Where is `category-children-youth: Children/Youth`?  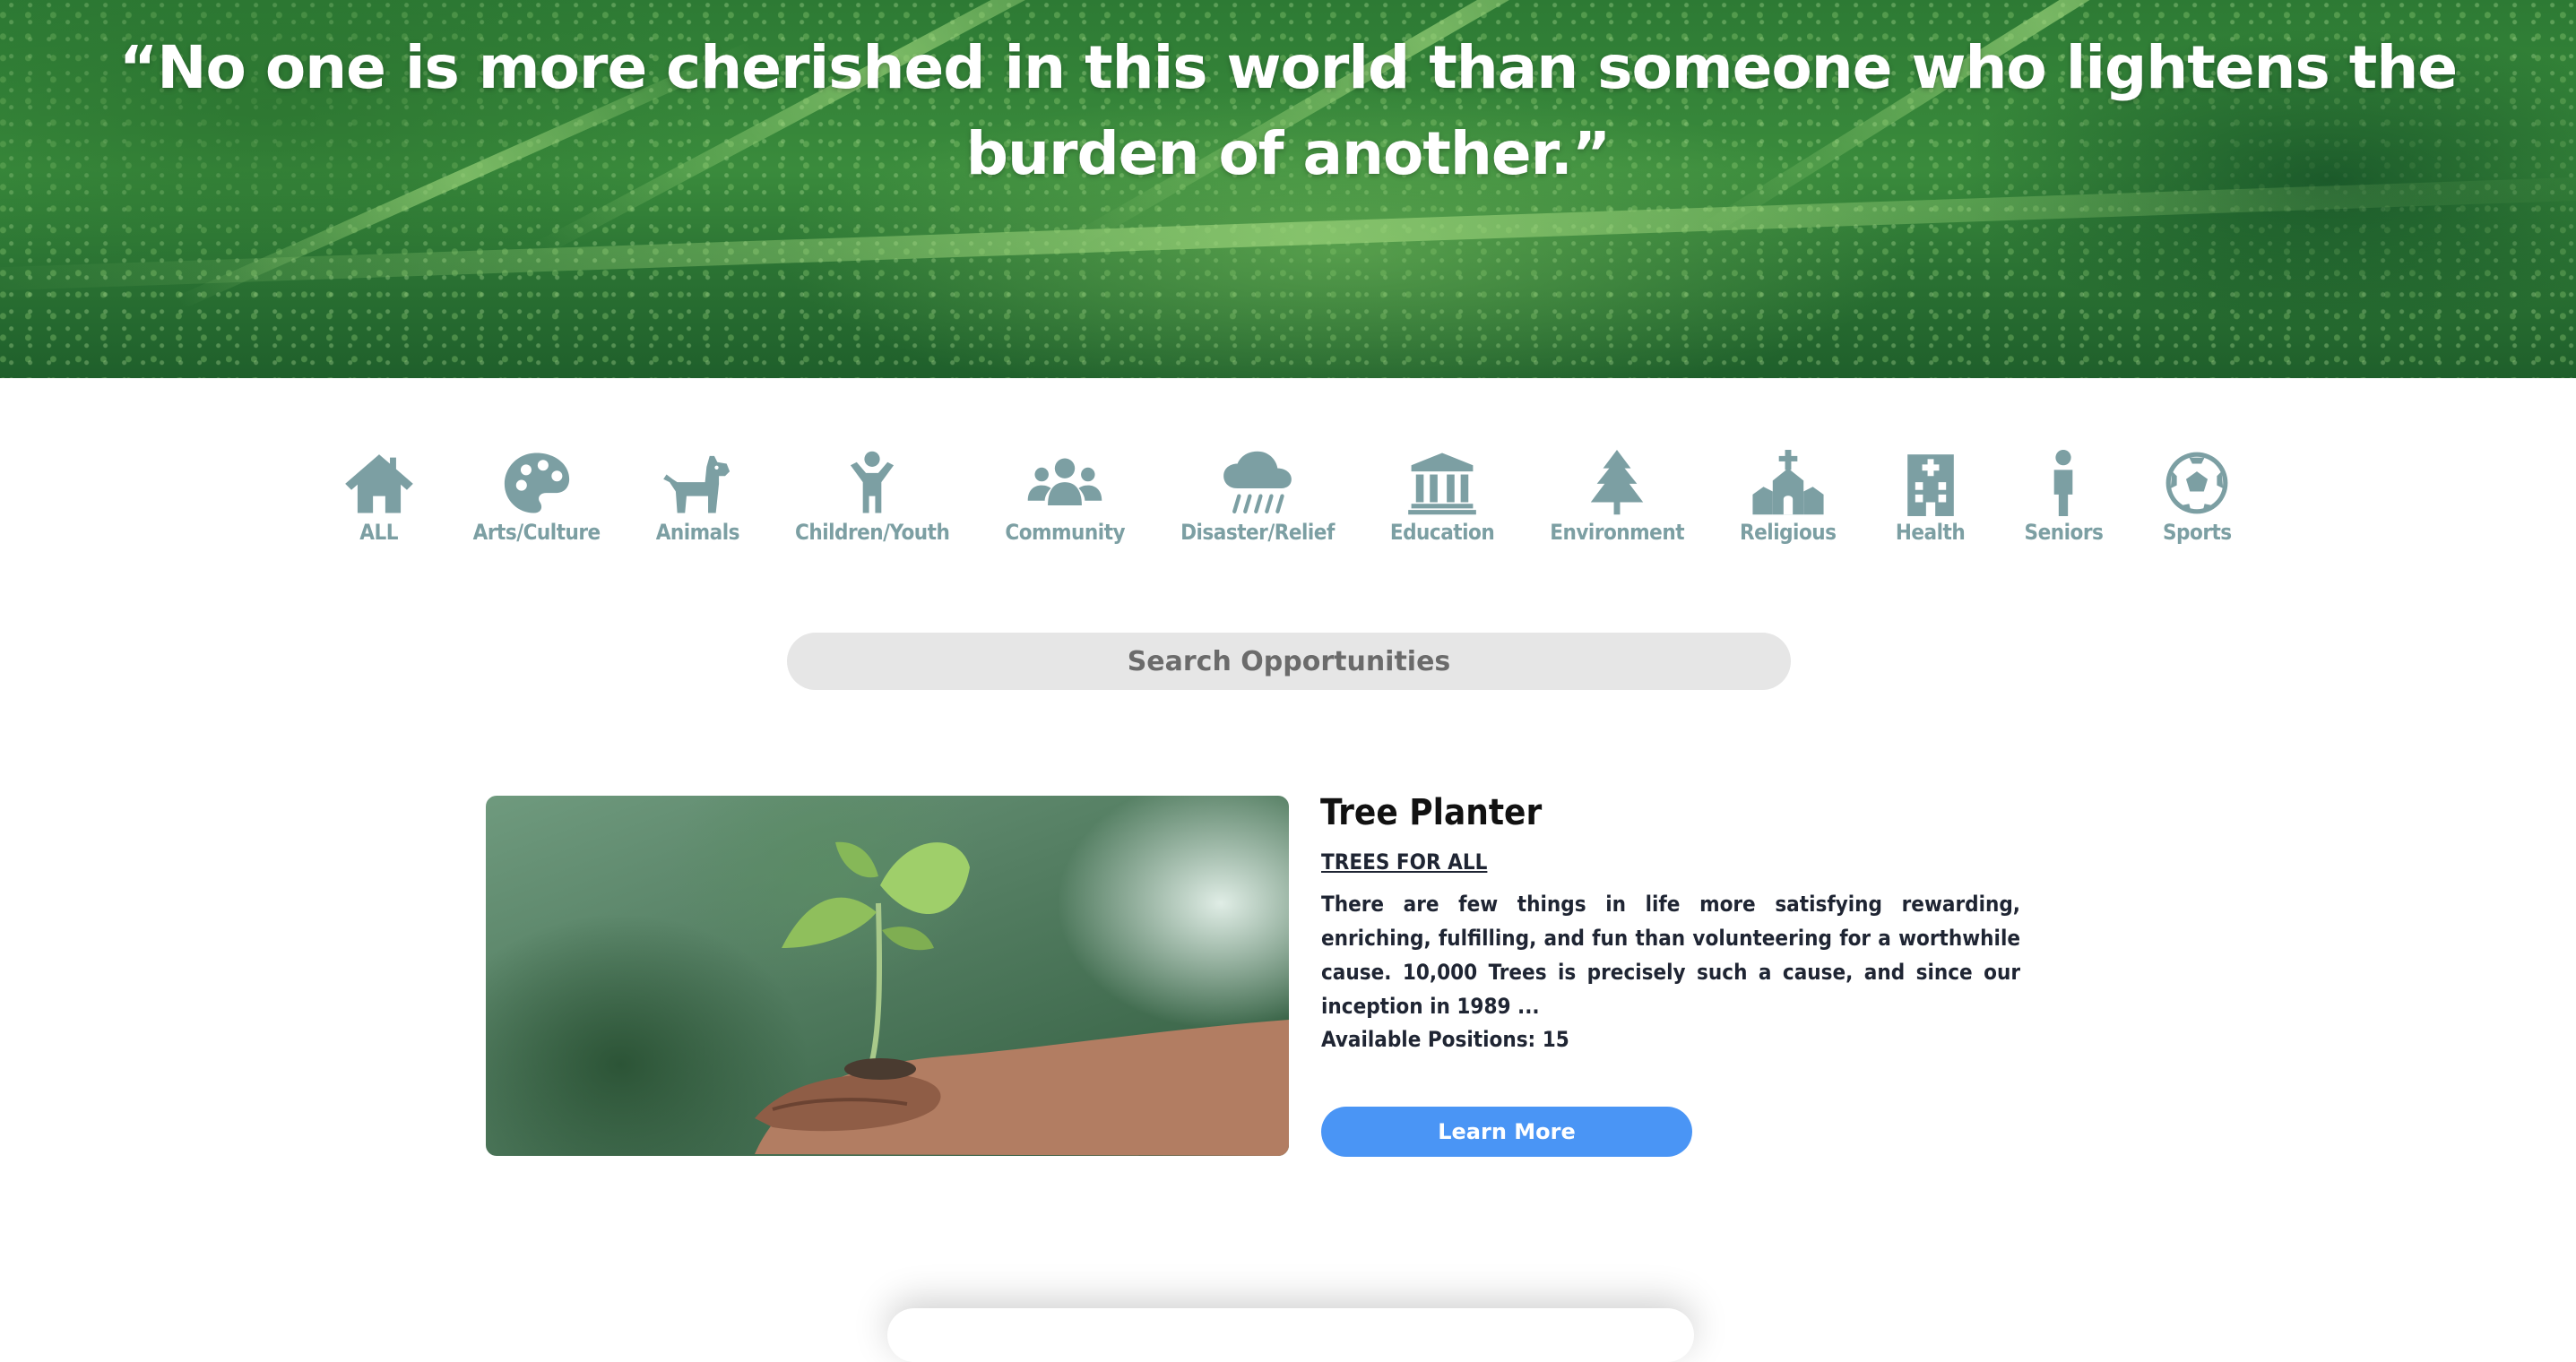 category-children-youth: Children/Youth is located at coordinates (872, 495).